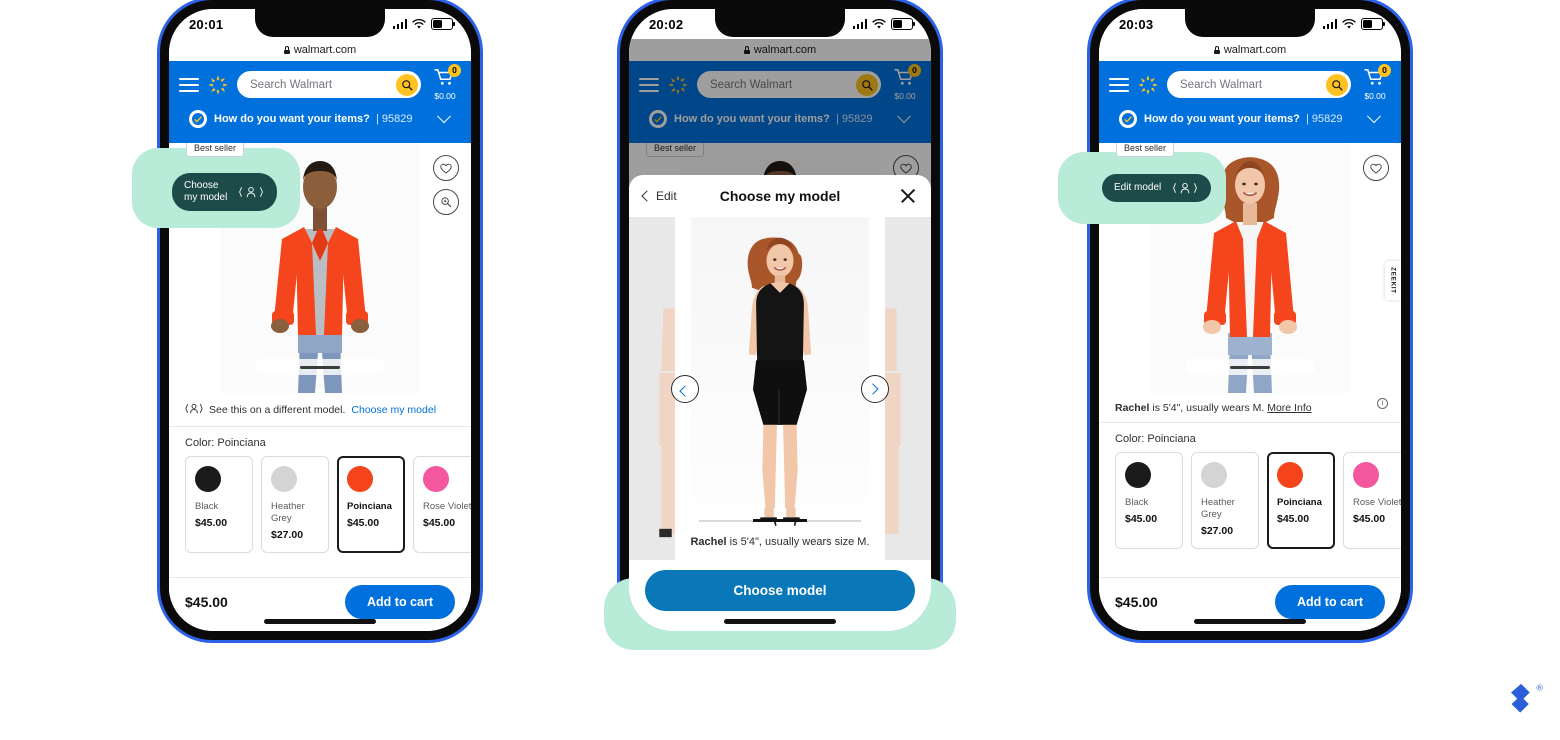 This screenshot has width=1560, height=740. What do you see at coordinates (666, 24) in the screenshot?
I see `status-time: 20:02` at bounding box center [666, 24].